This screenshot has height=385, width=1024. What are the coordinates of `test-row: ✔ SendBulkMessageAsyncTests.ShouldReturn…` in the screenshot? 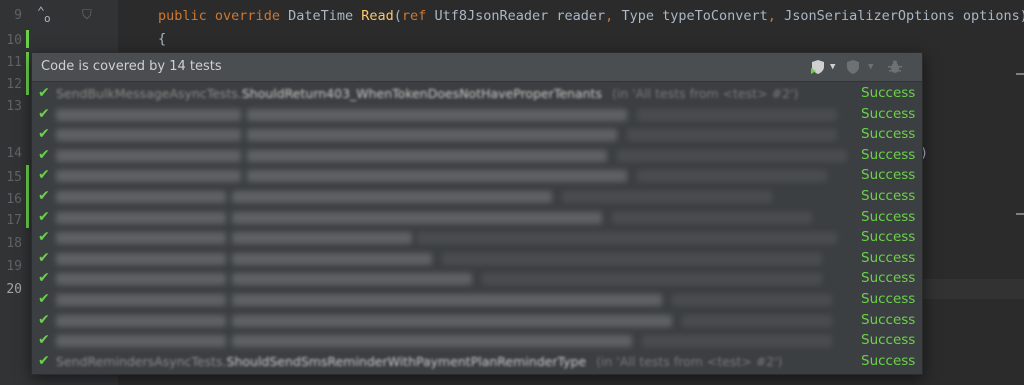 It's located at (477, 93).